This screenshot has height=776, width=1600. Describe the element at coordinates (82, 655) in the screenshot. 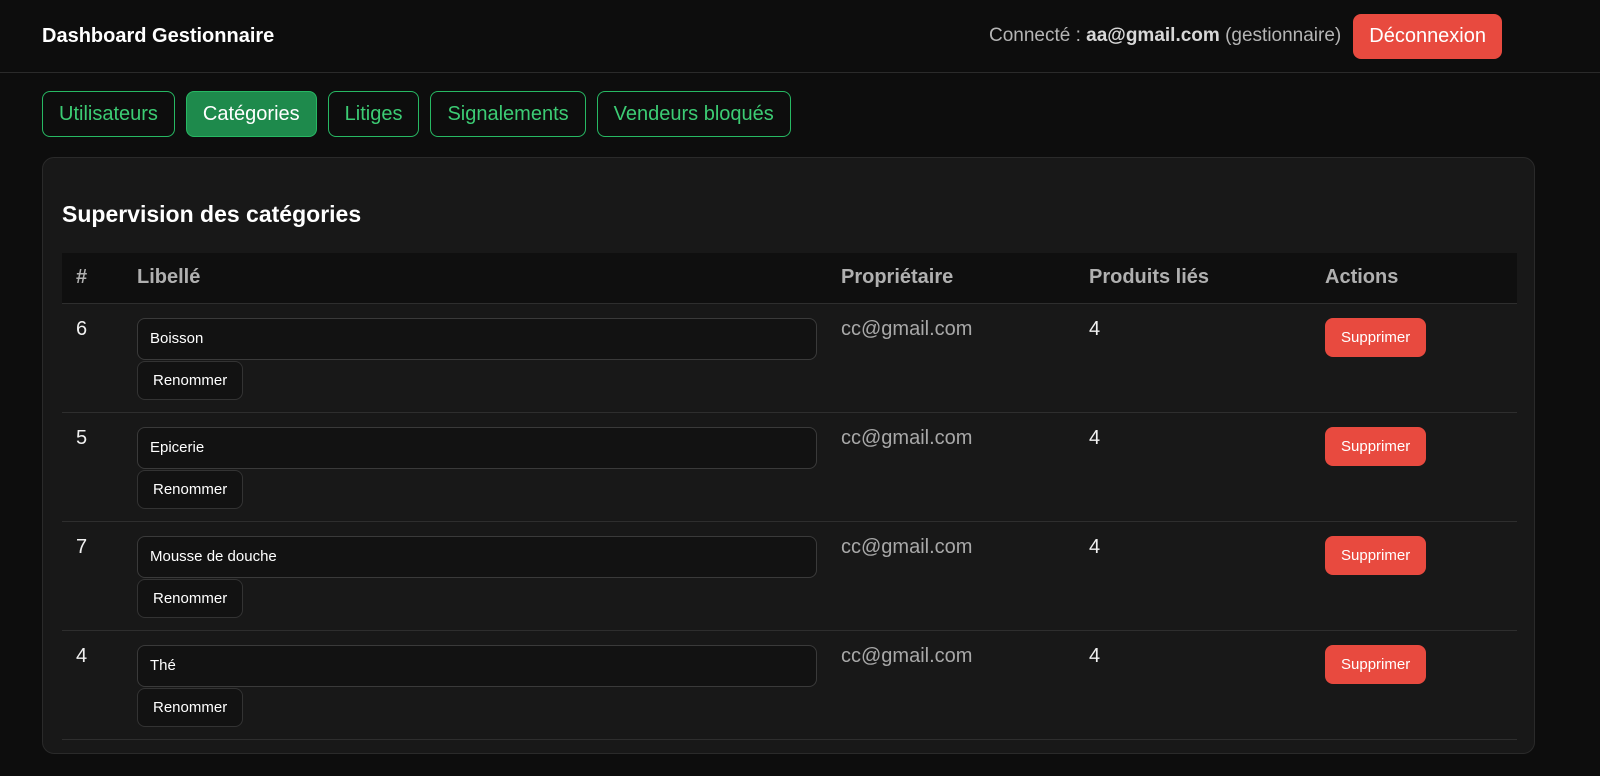

I see `category-id: 4` at that location.